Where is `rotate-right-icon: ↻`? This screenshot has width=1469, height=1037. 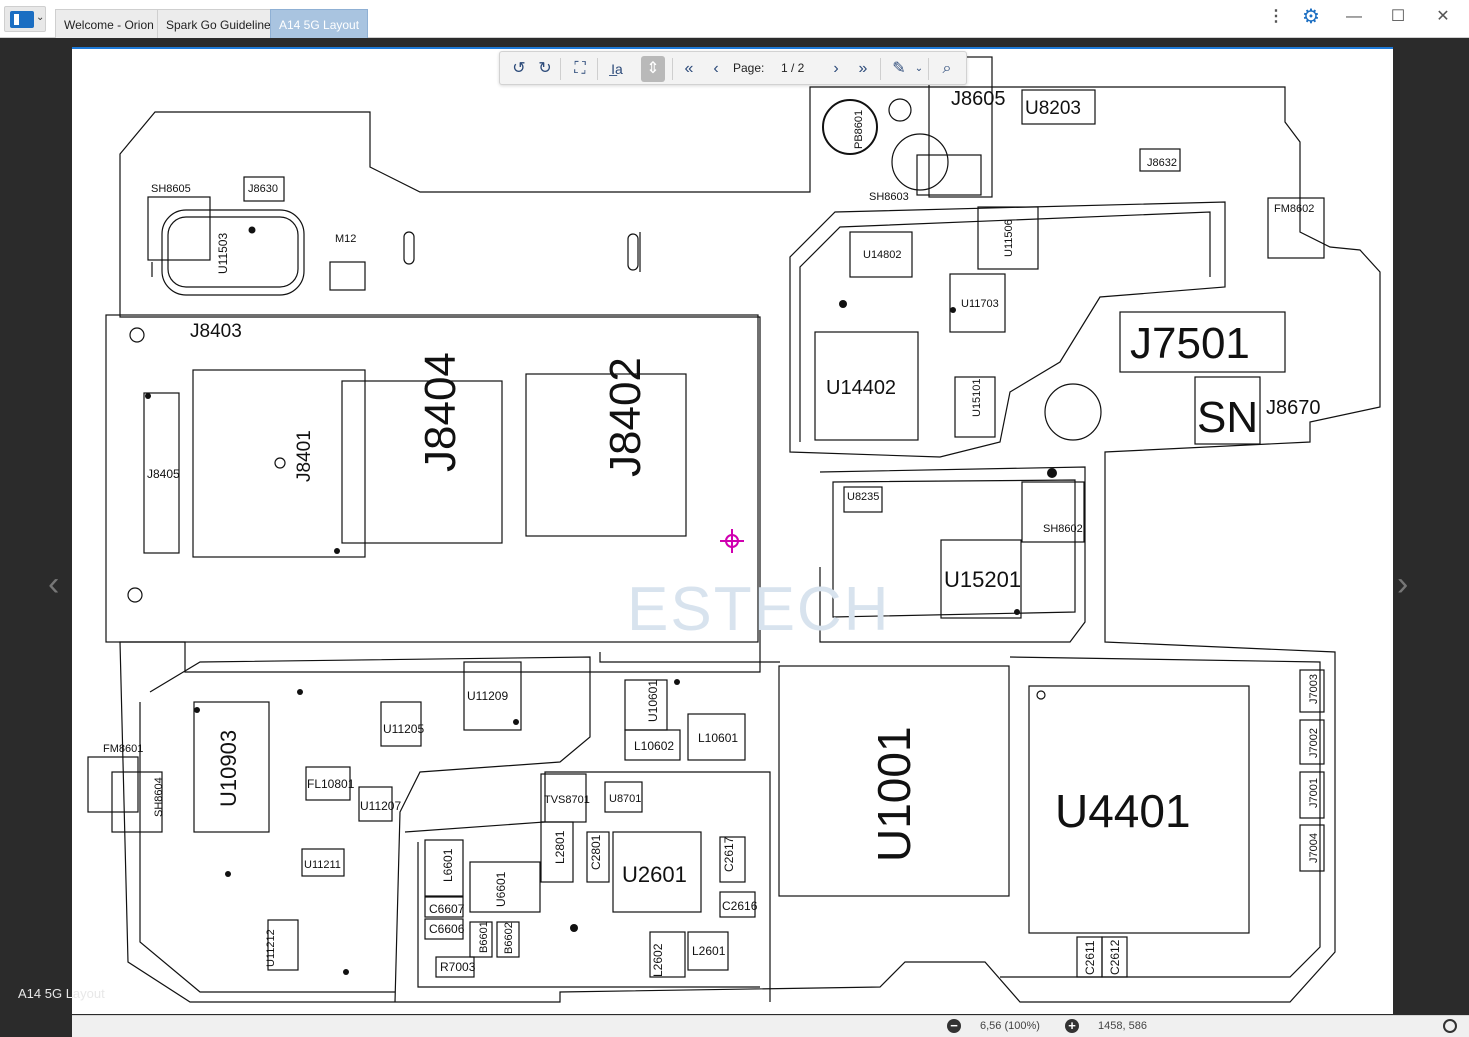
rotate-right-icon: ↻ is located at coordinates (545, 69).